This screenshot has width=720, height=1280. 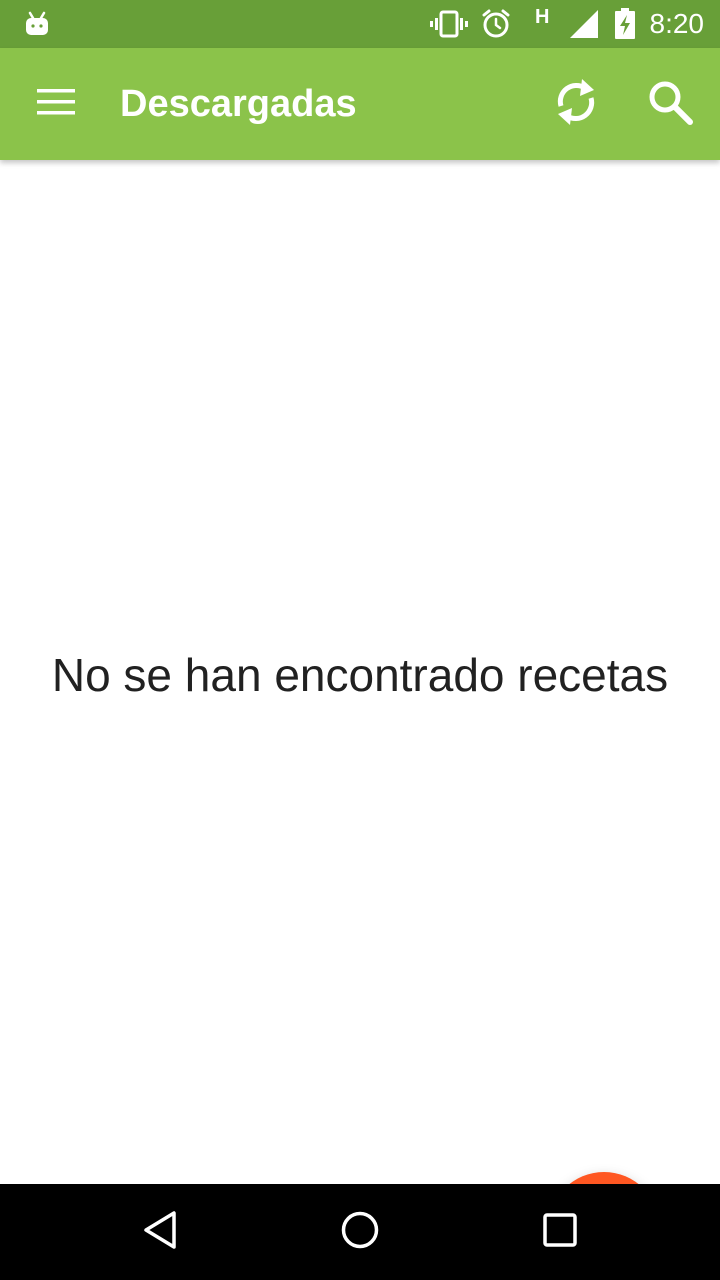 I want to click on menu-button, so click(x=56, y=104).